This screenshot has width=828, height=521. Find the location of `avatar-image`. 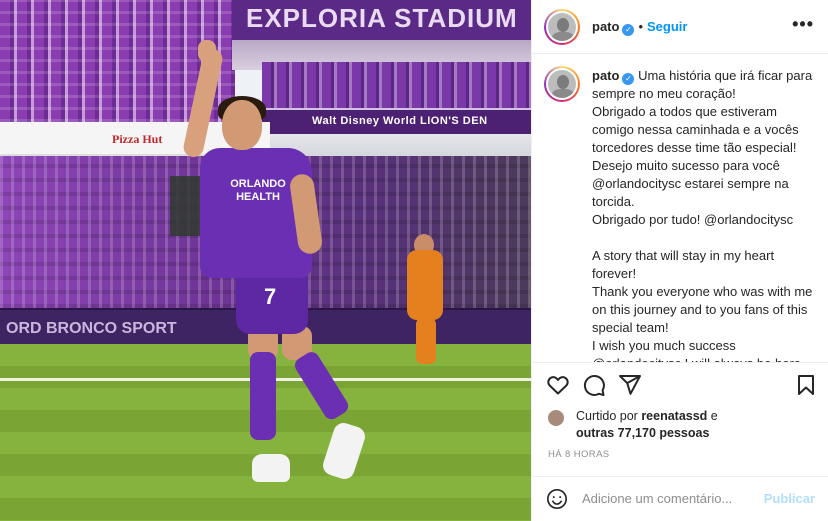

avatar-image is located at coordinates (562, 27).